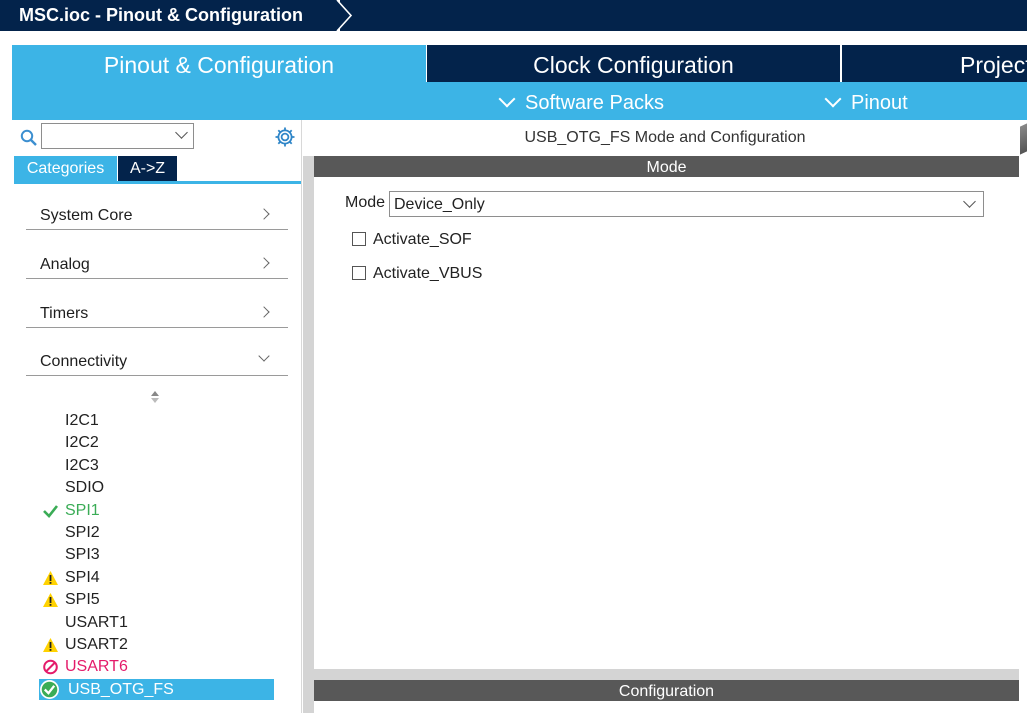 The width and height of the screenshot is (1027, 713). What do you see at coordinates (683, 15) in the screenshot?
I see `title-bar-background` at bounding box center [683, 15].